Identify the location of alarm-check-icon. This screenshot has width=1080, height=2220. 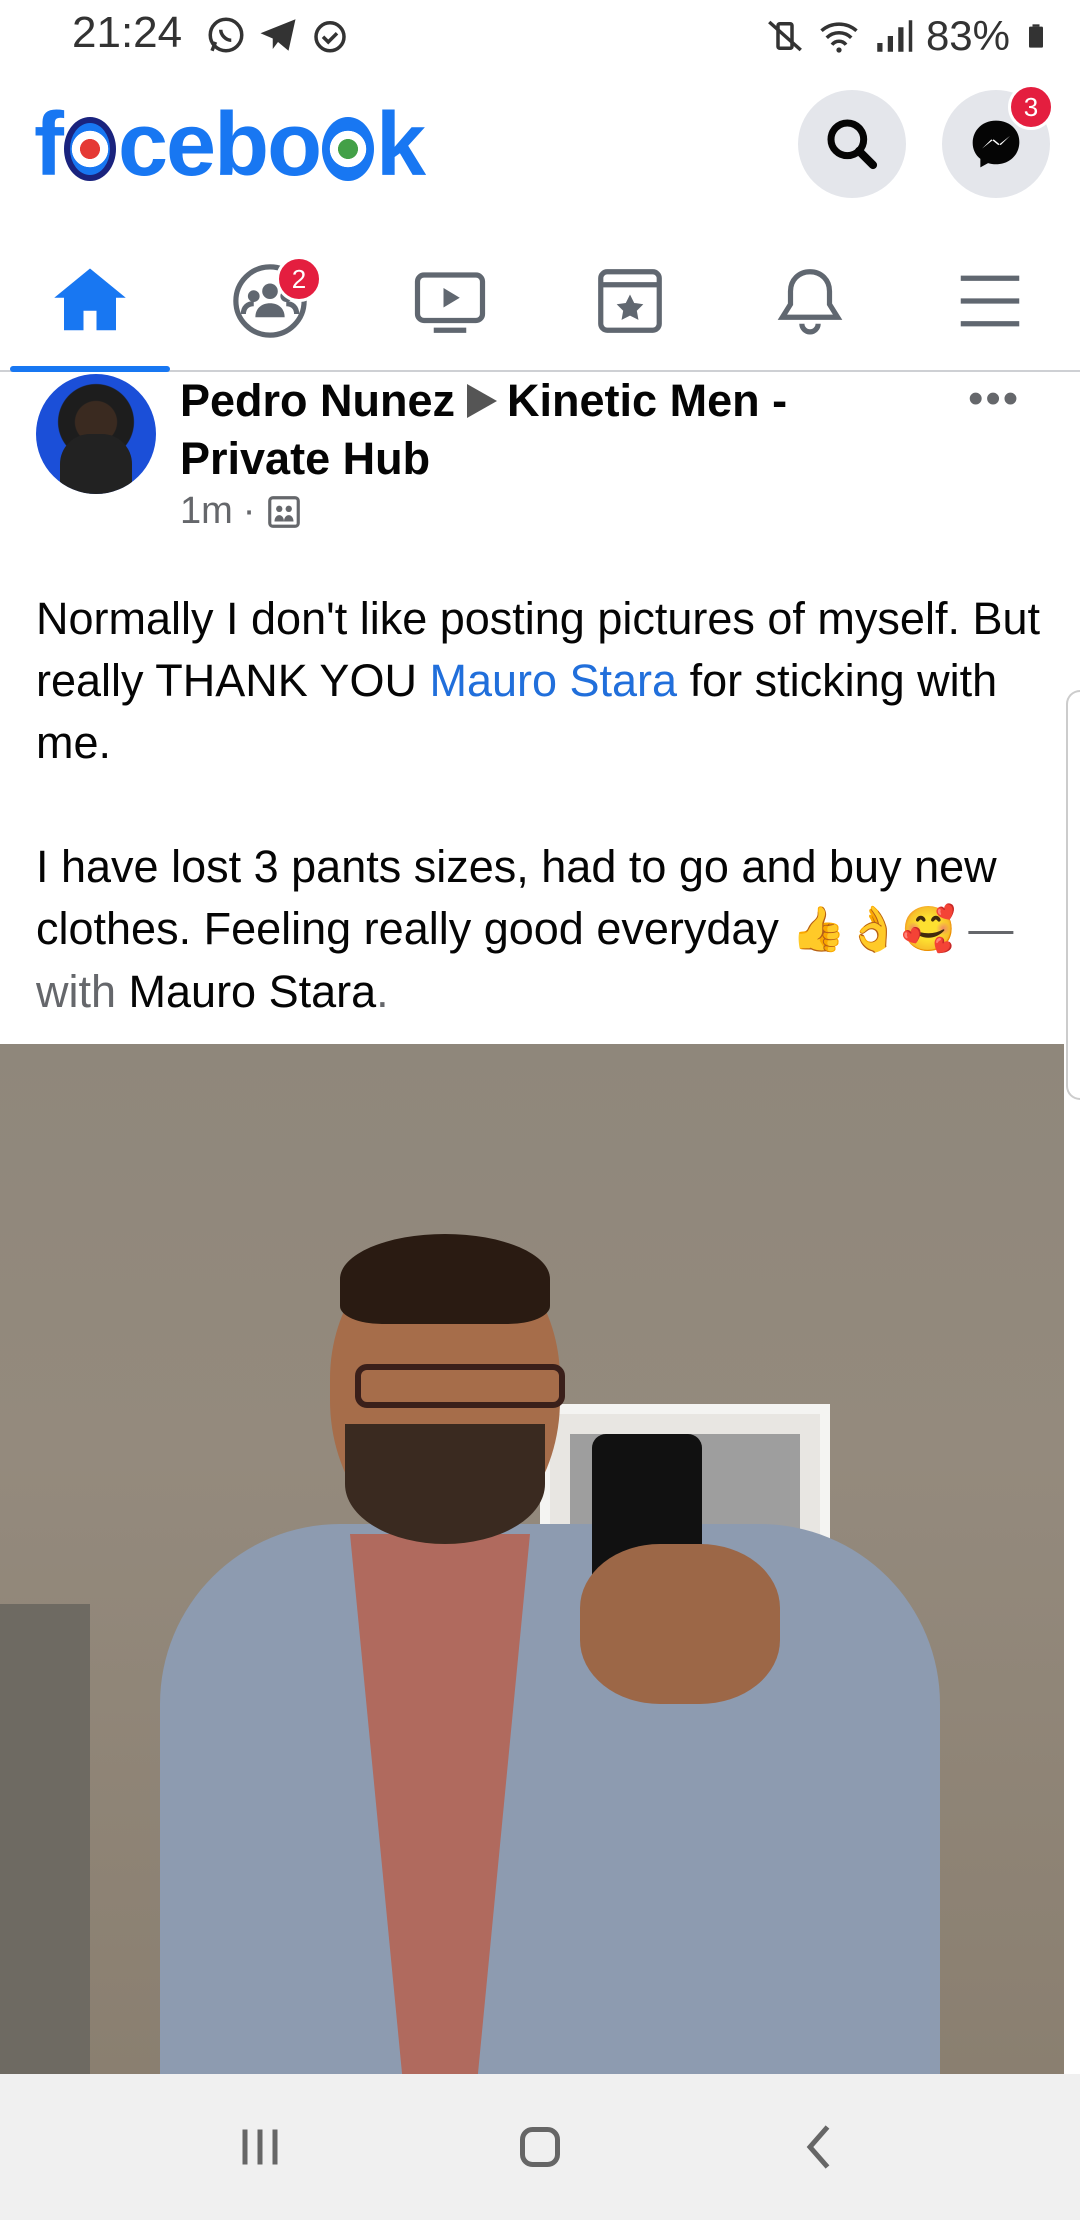
(330, 37).